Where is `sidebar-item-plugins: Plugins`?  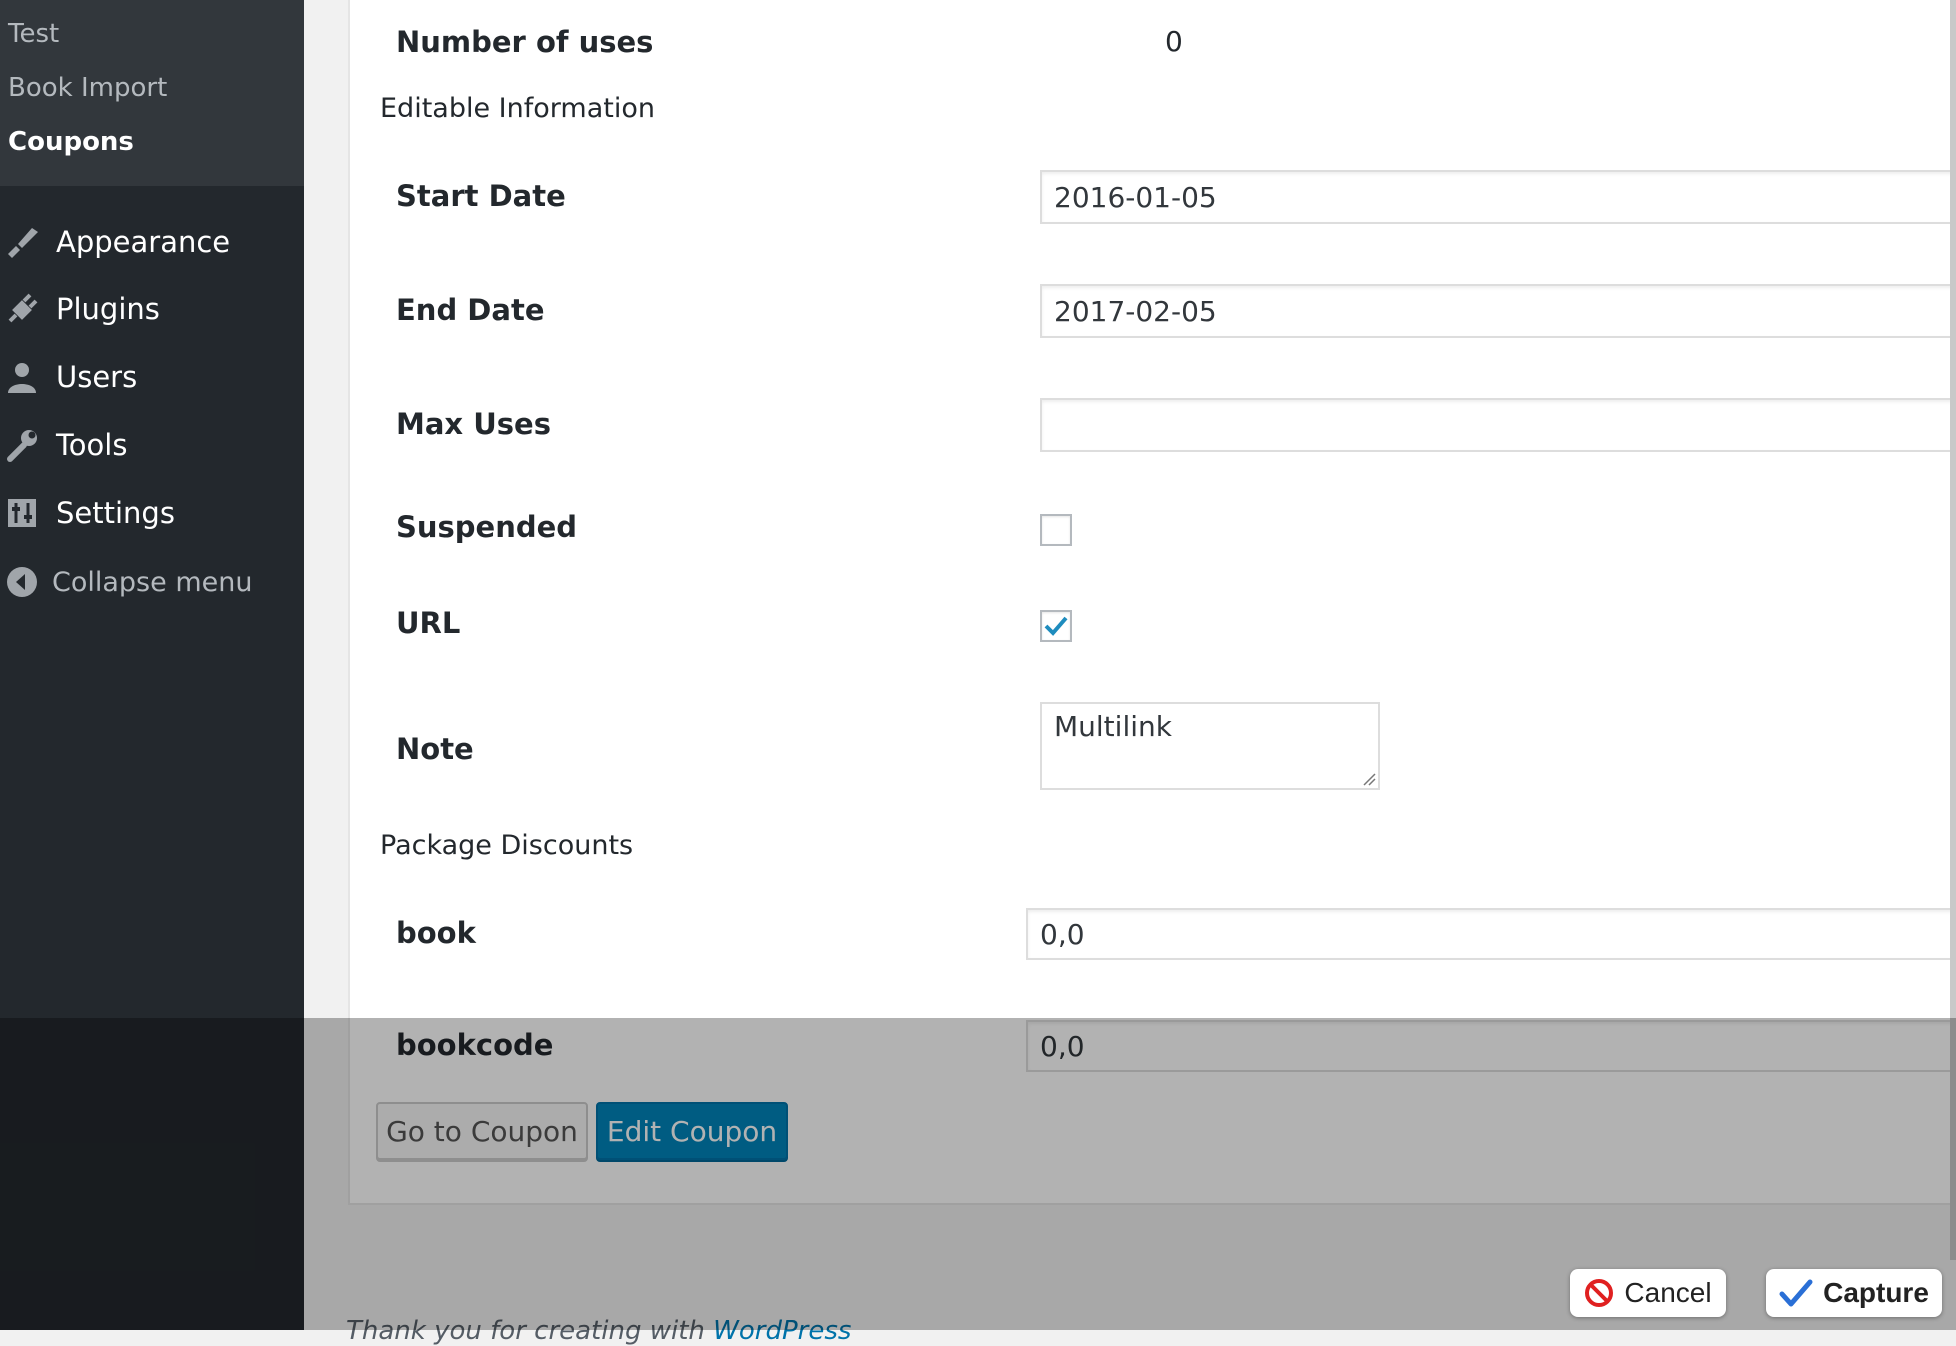 sidebar-item-plugins: Plugins is located at coordinates (152, 309).